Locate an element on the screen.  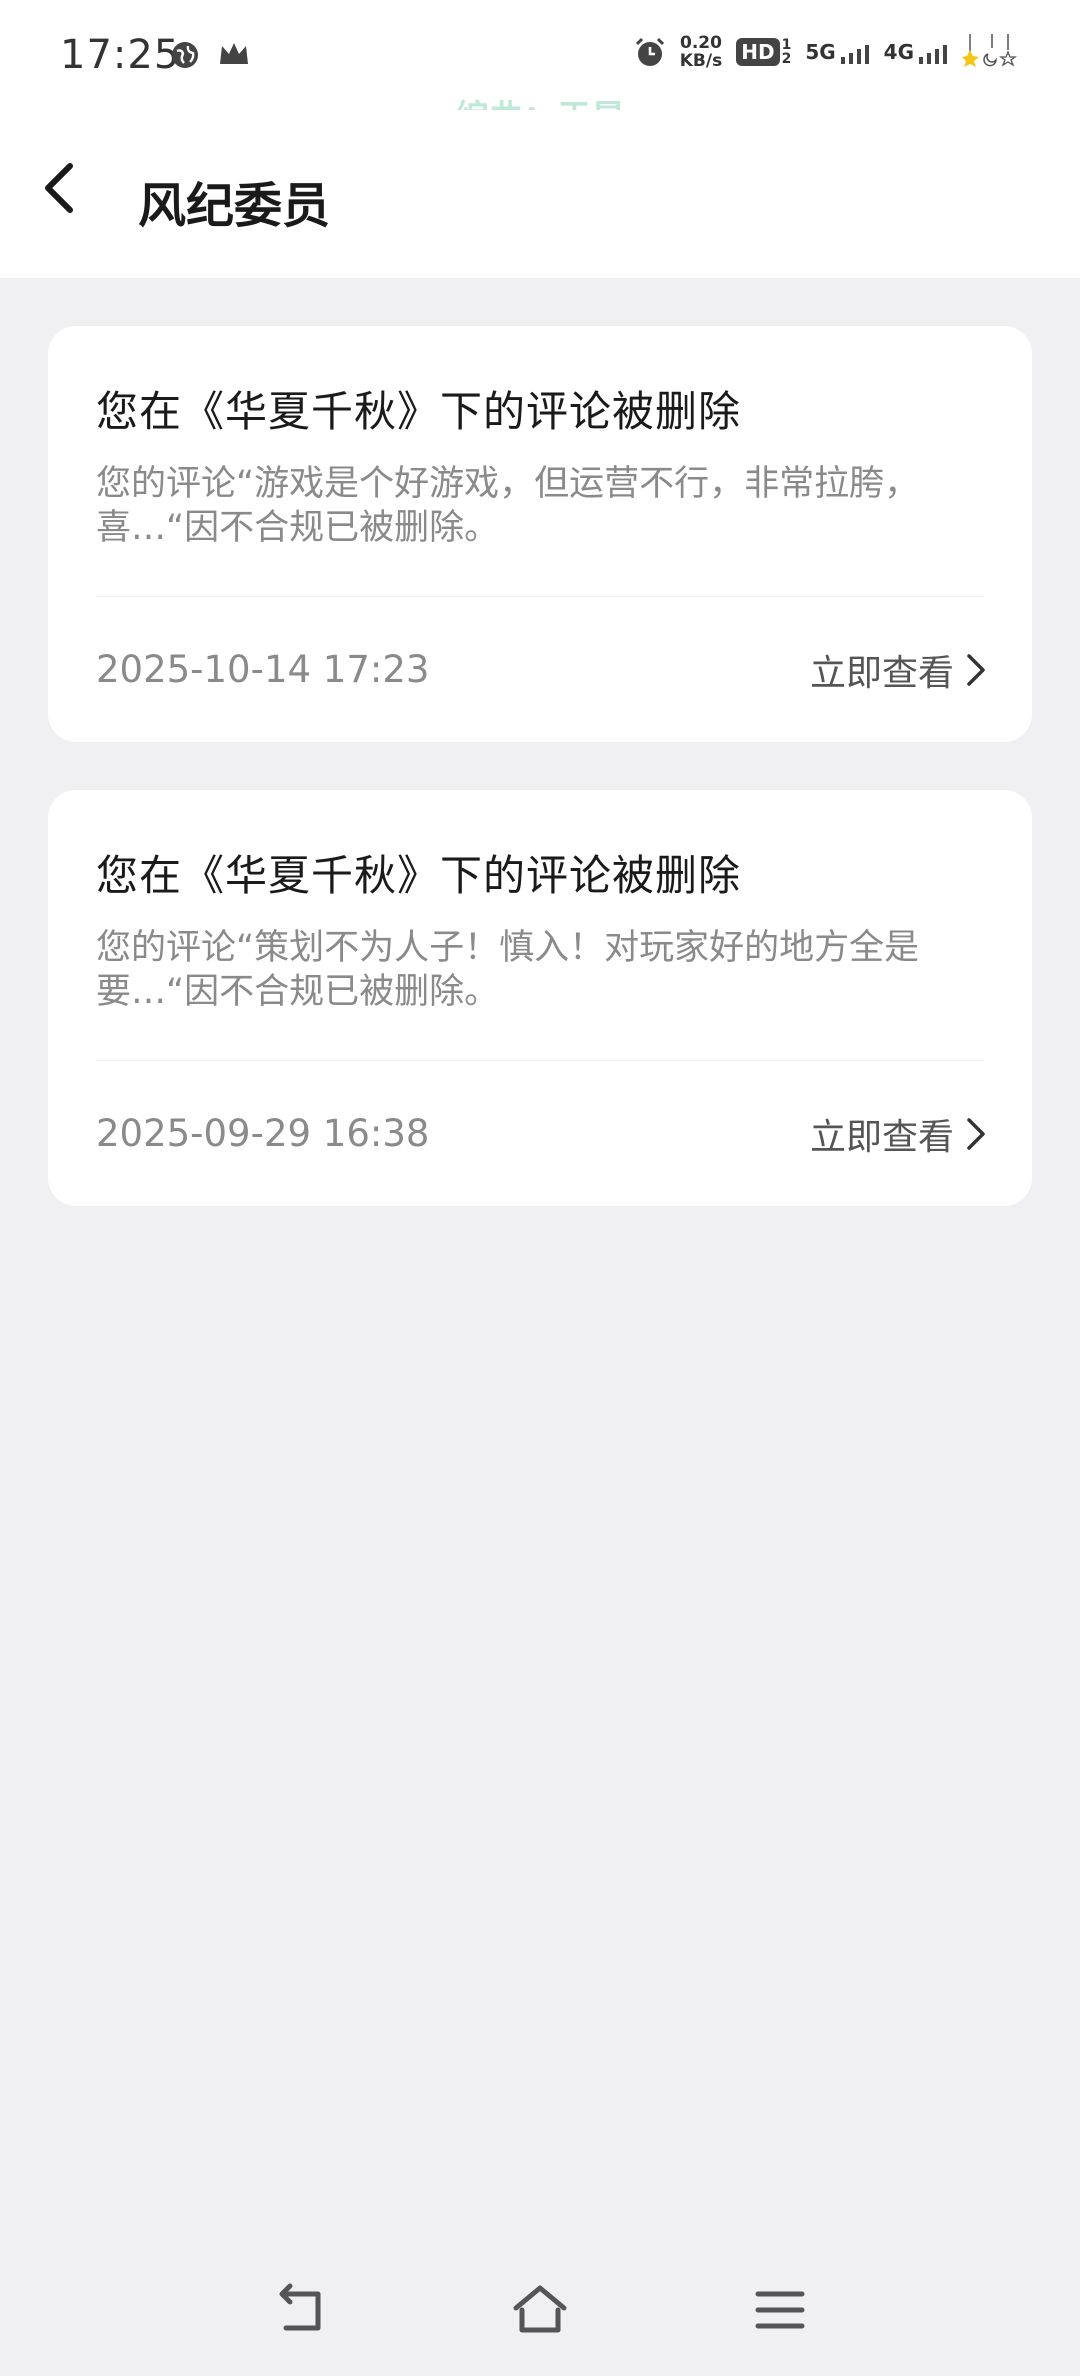
hd-icon: HD 12 is located at coordinates (763, 52).